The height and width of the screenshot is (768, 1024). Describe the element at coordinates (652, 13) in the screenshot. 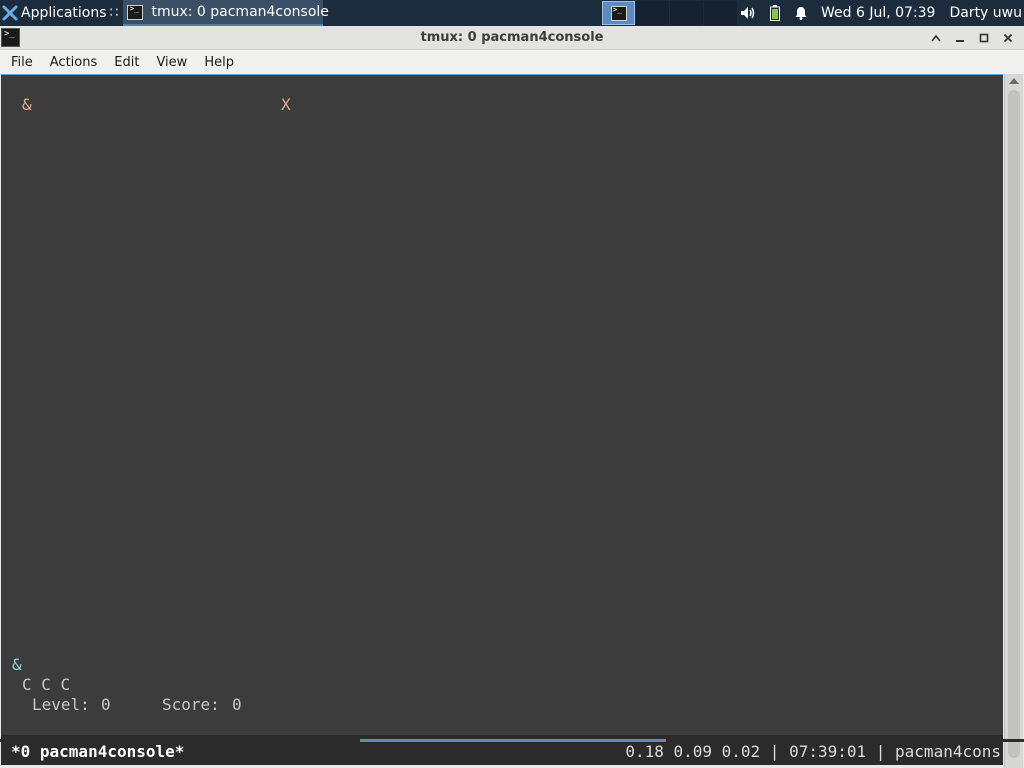

I see `workspace-2-button` at that location.